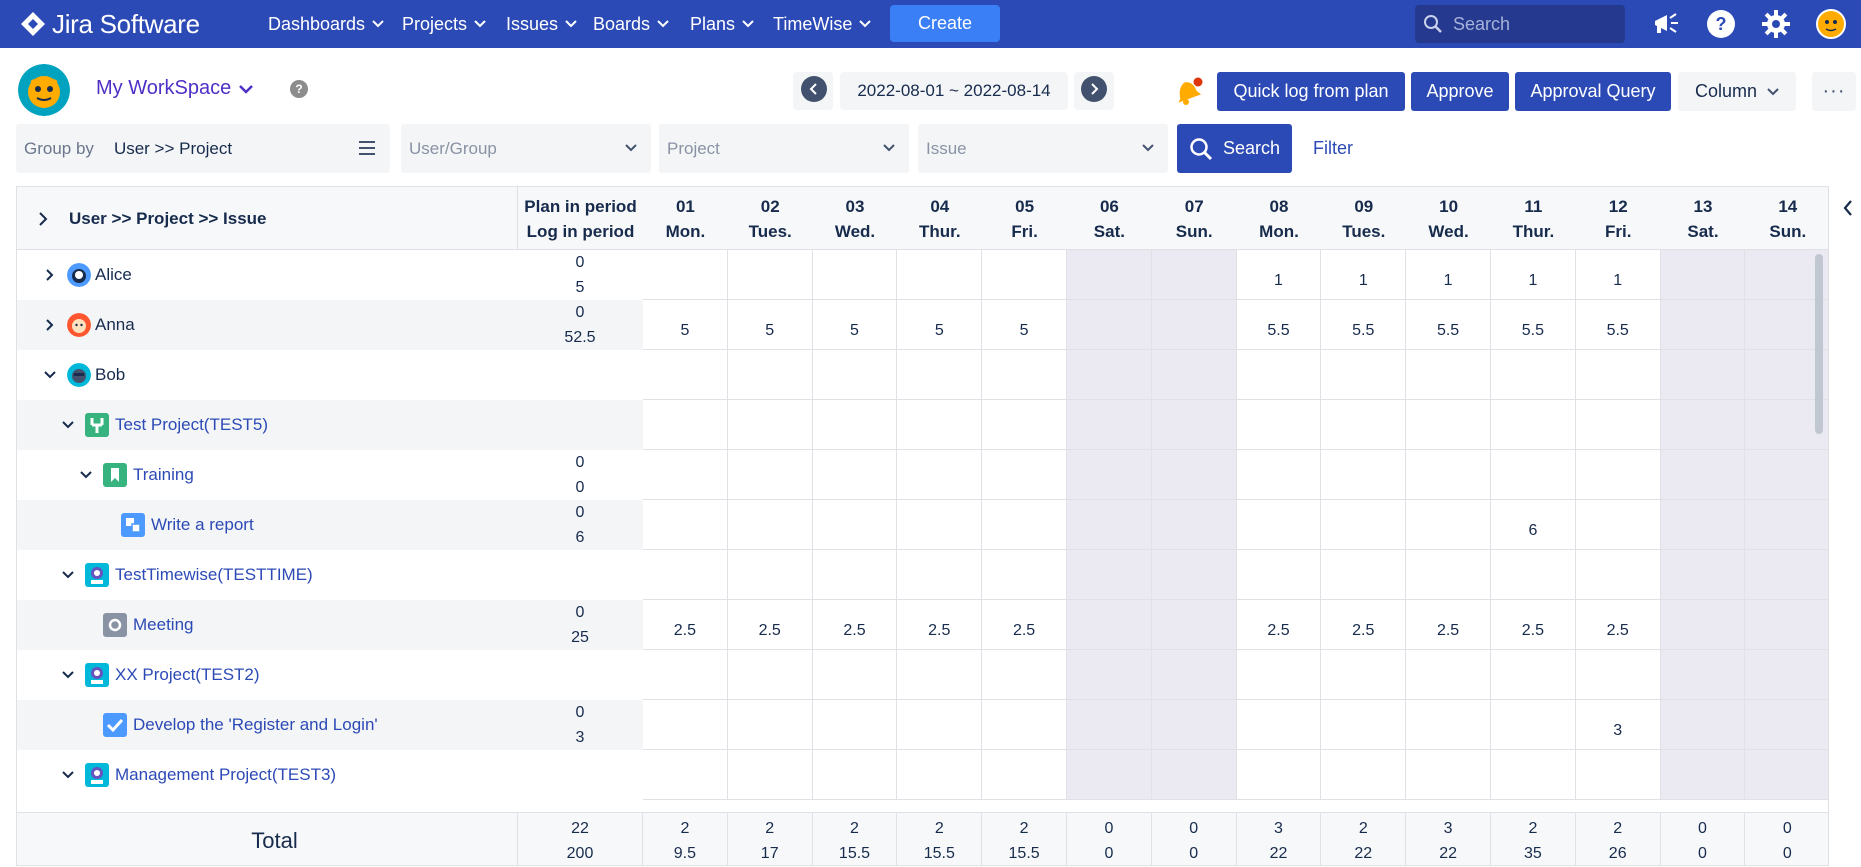 This screenshot has width=1861, height=867. Describe the element at coordinates (110, 24) in the screenshot. I see `jira-logo: Jira Software` at that location.